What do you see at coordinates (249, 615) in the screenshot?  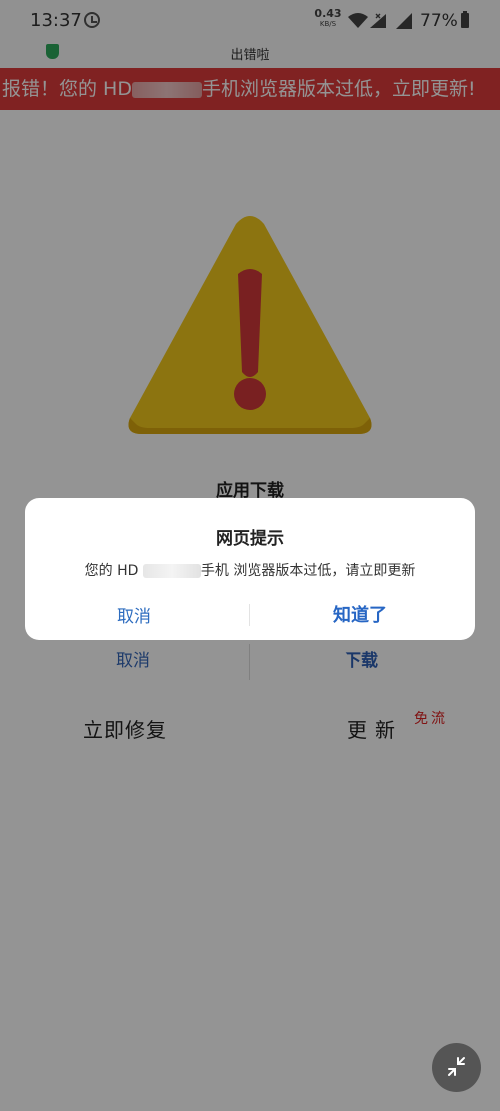 I see `dialog-button-divider` at bounding box center [249, 615].